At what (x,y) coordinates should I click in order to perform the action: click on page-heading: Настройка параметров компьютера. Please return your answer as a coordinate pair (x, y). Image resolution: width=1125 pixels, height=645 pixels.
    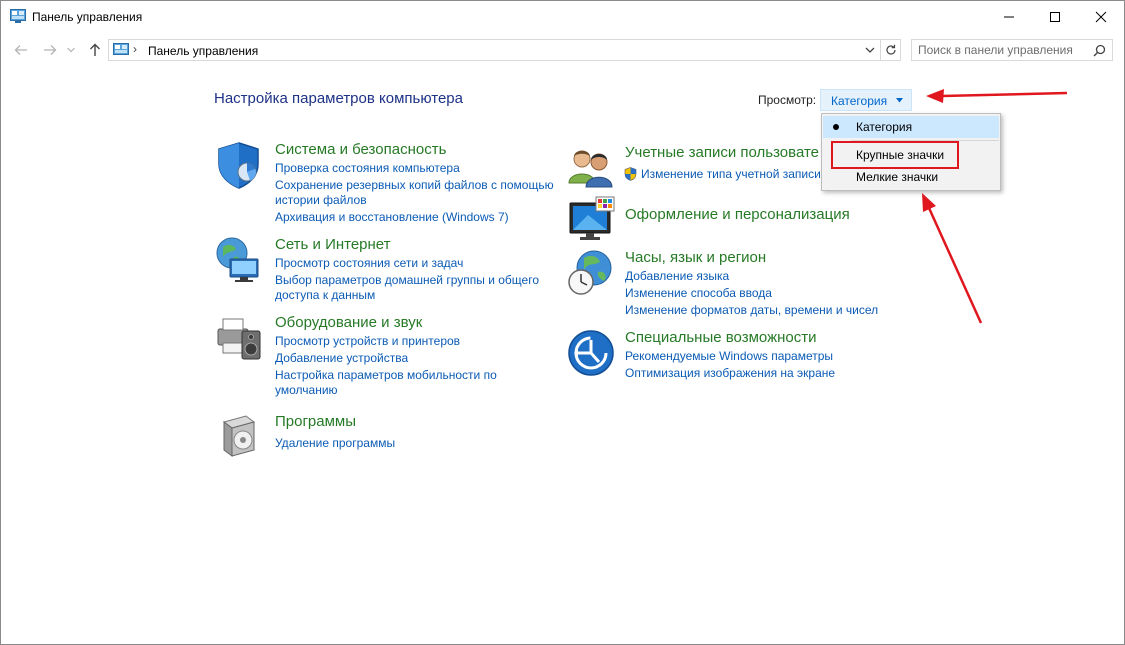
    Looking at the image, I should click on (338, 98).